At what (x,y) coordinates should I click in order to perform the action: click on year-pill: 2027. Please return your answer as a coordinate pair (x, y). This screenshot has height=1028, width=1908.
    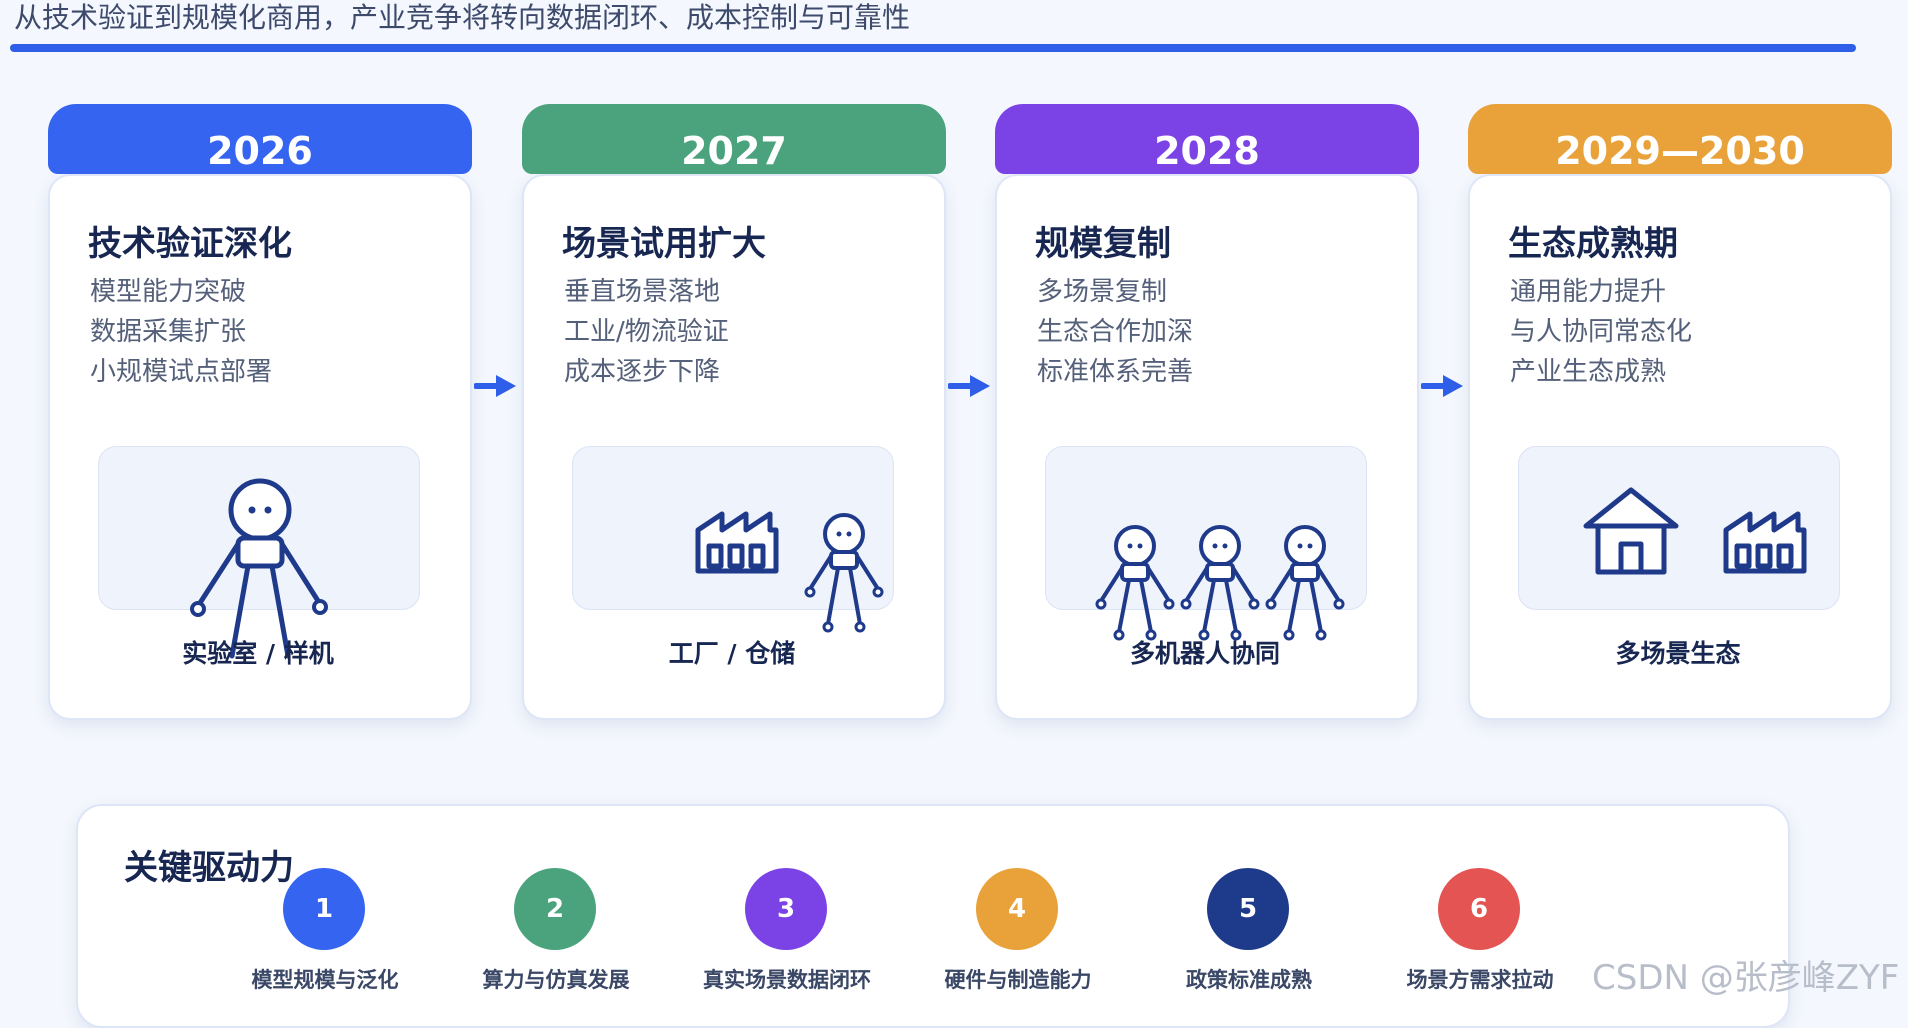
    Looking at the image, I should click on (734, 139).